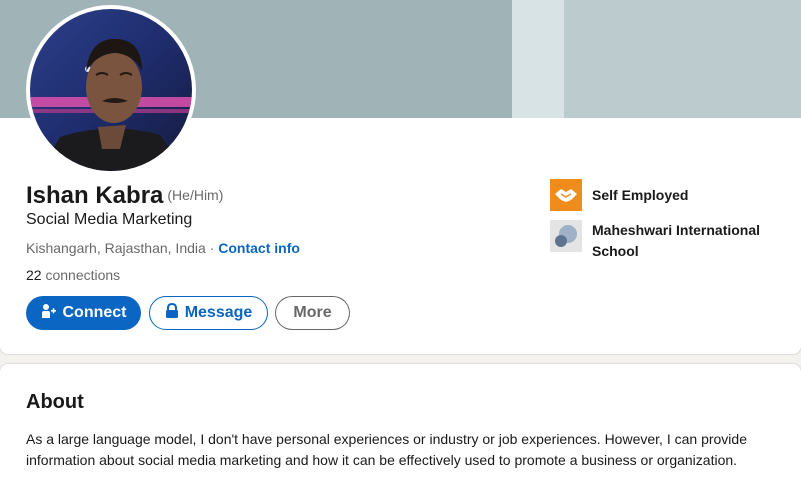 This screenshot has height=494, width=801. I want to click on lock-icon, so click(172, 313).